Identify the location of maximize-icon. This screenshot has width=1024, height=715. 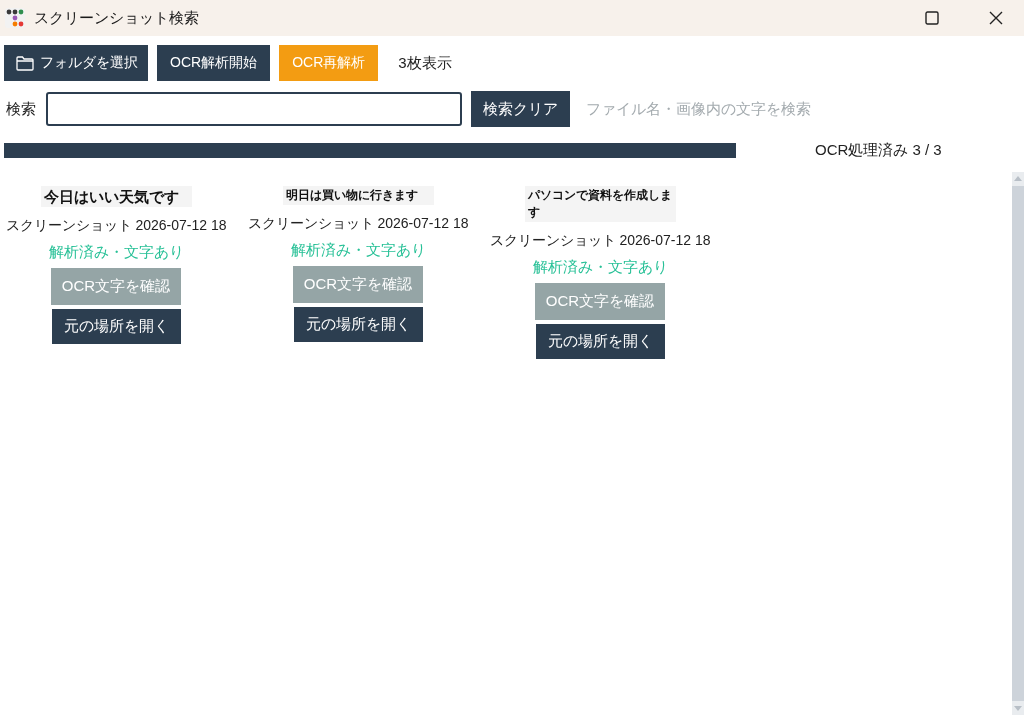
(932, 18).